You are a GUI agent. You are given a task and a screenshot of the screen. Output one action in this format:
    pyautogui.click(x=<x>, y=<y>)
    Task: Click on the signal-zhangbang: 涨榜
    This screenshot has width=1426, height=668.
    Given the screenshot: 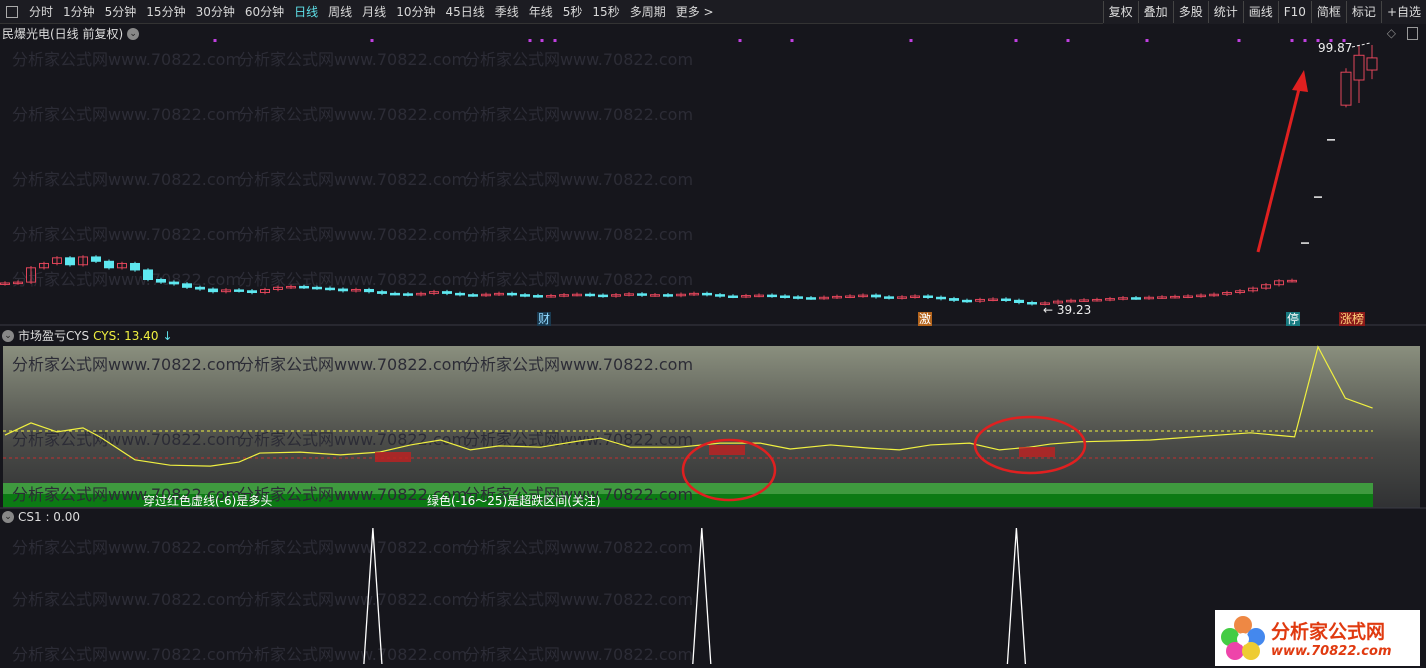 What is the action you would take?
    pyautogui.click(x=1352, y=319)
    